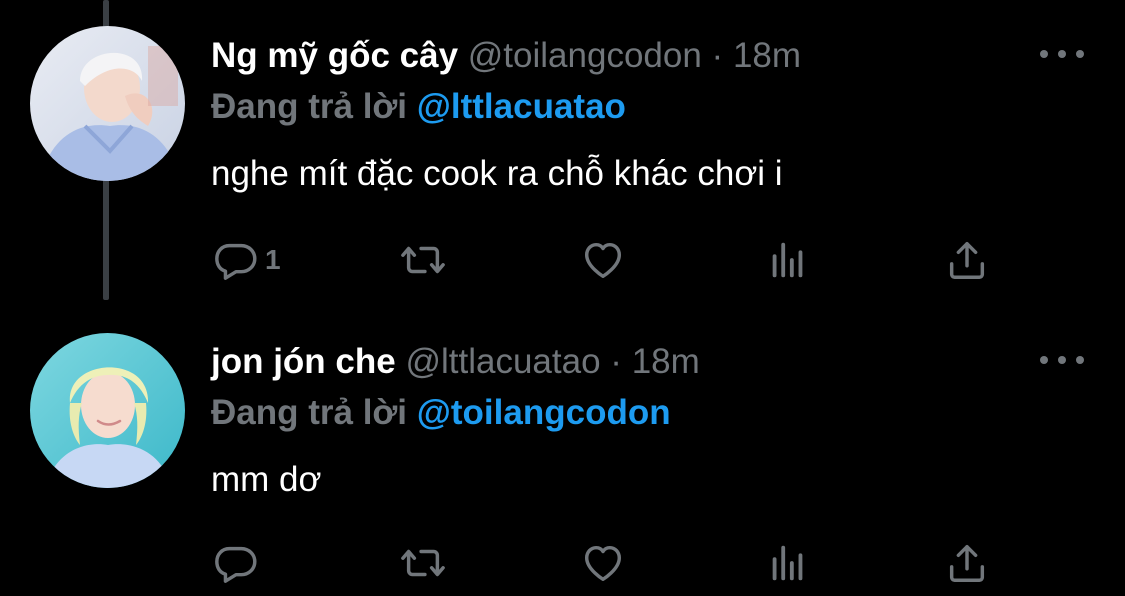  What do you see at coordinates (585, 55) in the screenshot?
I see `user-handle: @toilangcodon` at bounding box center [585, 55].